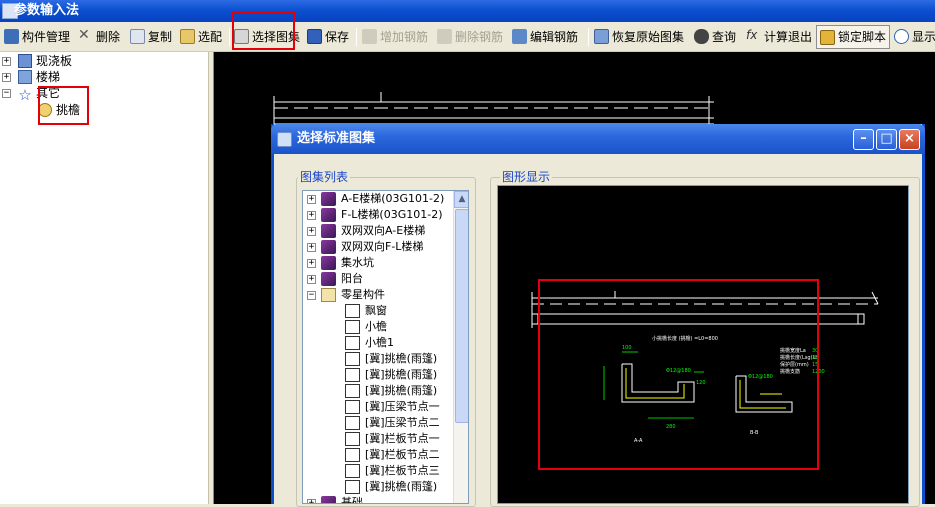 The height and width of the screenshot is (507, 935). I want to click on atlas-item-label: 双网双向A-E楼梯, so click(383, 230).